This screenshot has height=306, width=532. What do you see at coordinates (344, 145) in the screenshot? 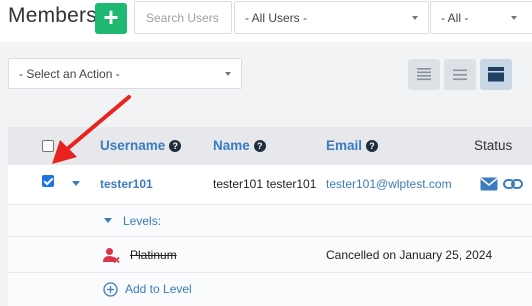
I see `column-email-label: Email` at bounding box center [344, 145].